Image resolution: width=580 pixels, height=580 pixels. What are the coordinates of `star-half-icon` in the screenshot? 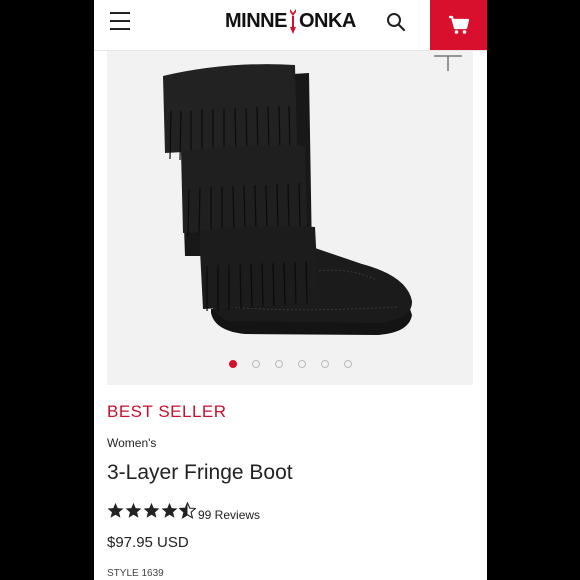 It's located at (187, 510).